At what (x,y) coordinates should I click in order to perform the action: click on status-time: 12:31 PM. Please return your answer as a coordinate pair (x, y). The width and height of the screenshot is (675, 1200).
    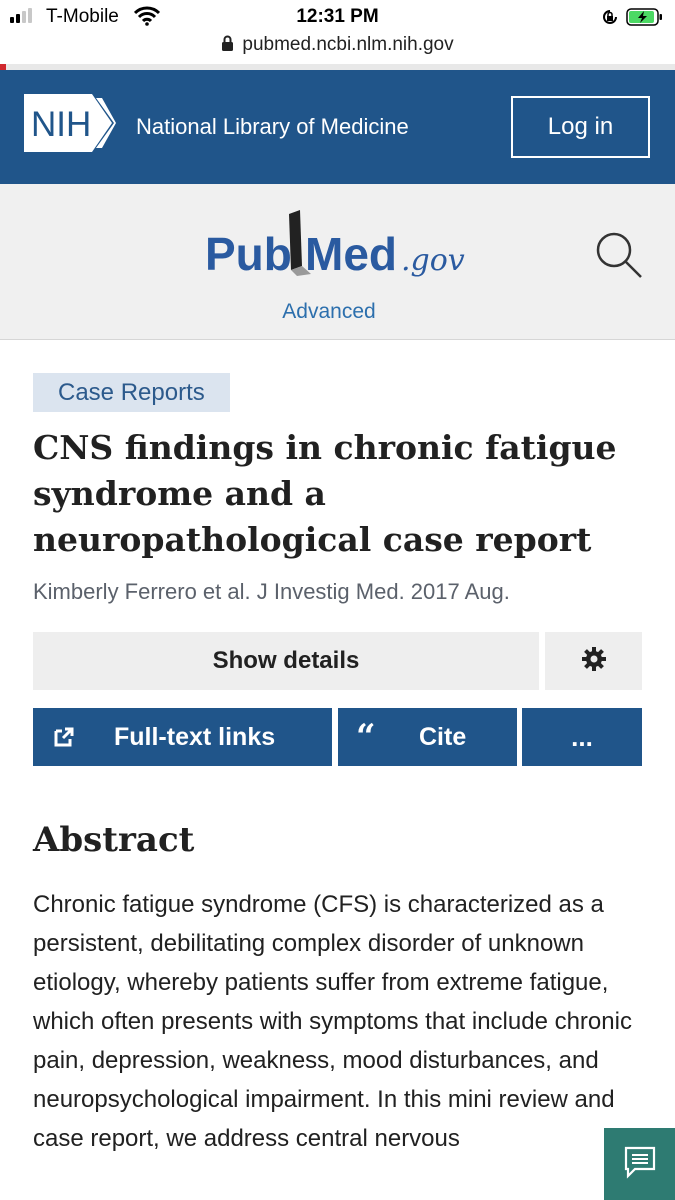
    Looking at the image, I should click on (337, 16).